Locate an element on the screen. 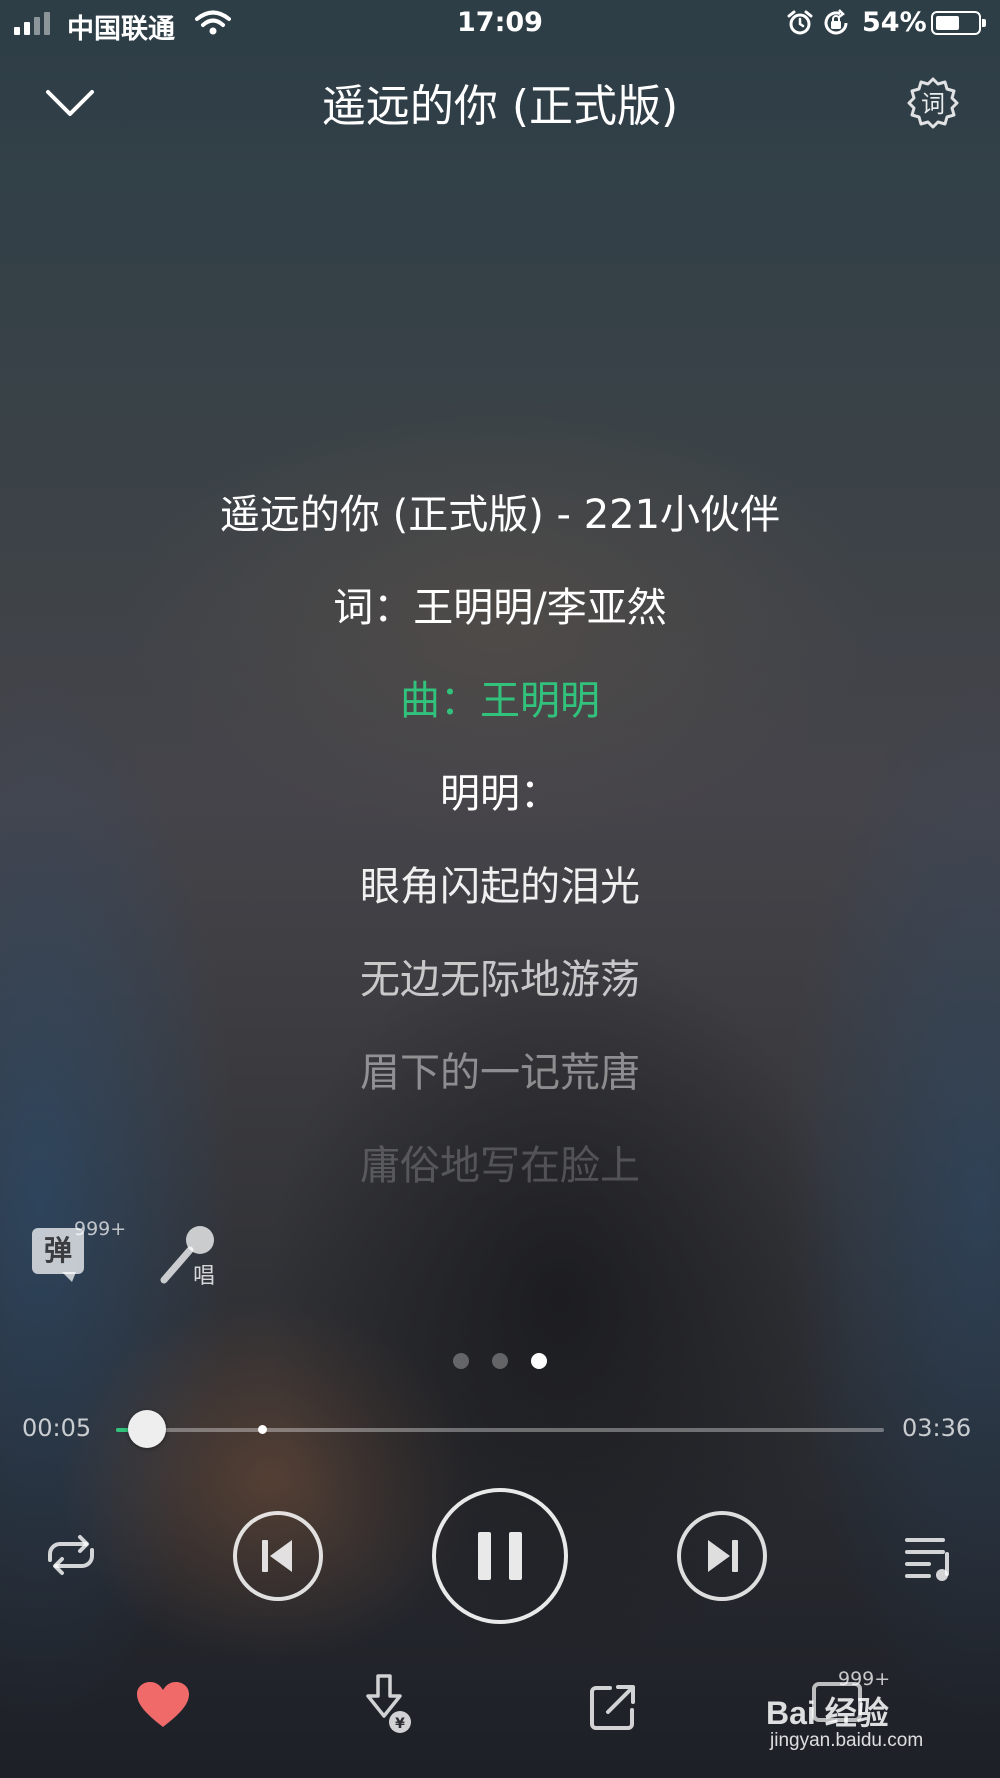  lyric-line: 曲：王明明 is located at coordinates (500, 701).